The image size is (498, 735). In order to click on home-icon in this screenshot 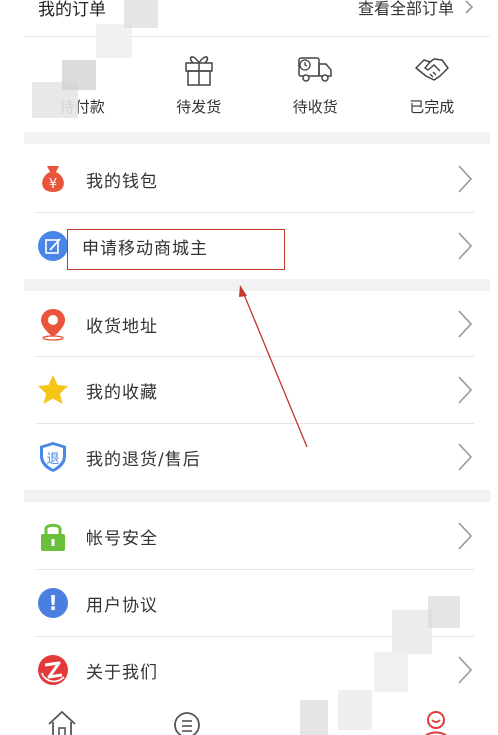, I will do `click(62, 722)`.